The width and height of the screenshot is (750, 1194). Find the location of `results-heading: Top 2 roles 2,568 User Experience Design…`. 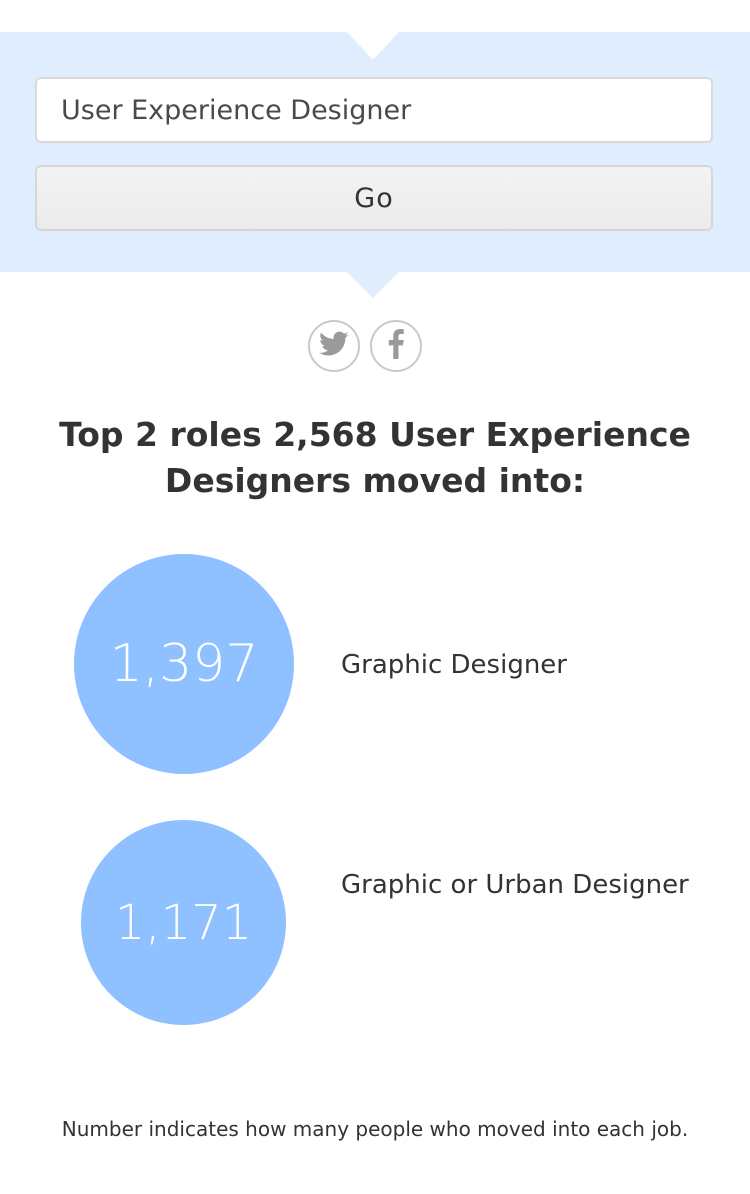

results-heading: Top 2 roles 2,568 User Experience Design… is located at coordinates (375, 457).